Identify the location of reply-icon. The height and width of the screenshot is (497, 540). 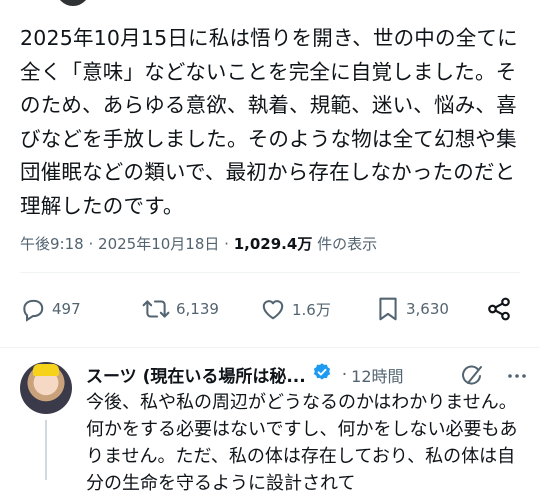
(33, 309).